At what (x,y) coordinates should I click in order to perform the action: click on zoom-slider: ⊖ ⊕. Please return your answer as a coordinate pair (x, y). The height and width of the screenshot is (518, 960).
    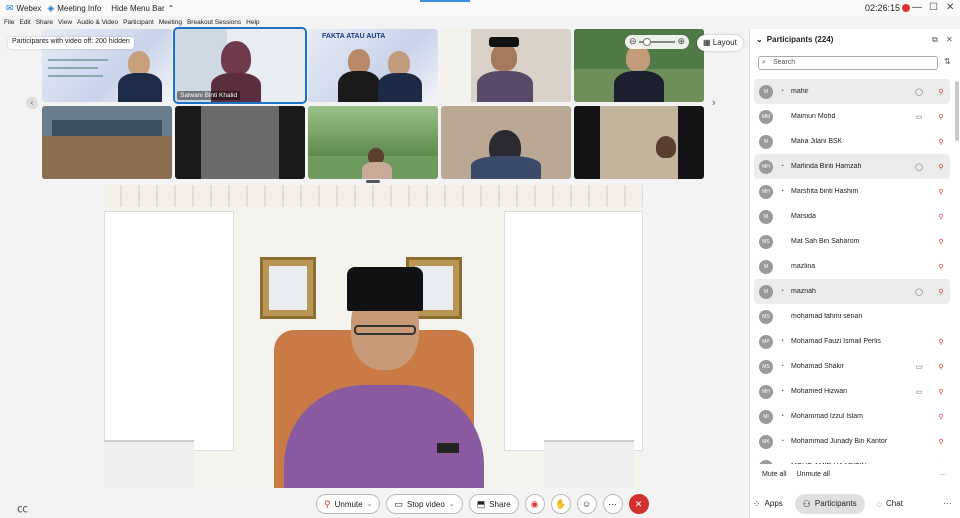
    Looking at the image, I should click on (657, 42).